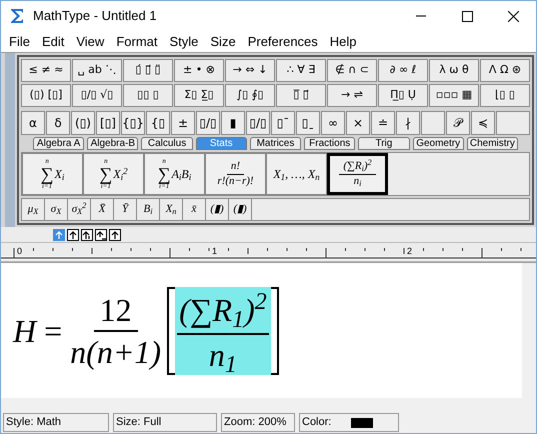 The height and width of the screenshot is (434, 537). I want to click on symbol-button: {▯}, so click(133, 123).